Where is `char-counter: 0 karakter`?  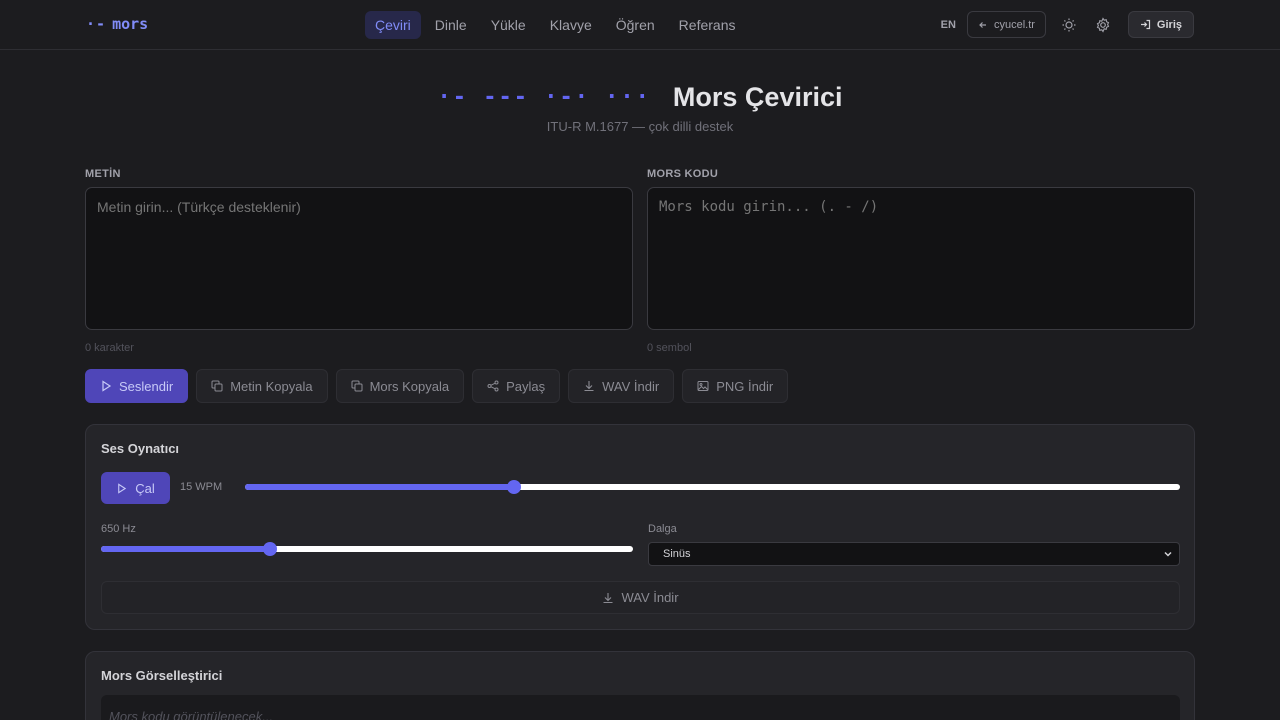 char-counter: 0 karakter is located at coordinates (109, 348).